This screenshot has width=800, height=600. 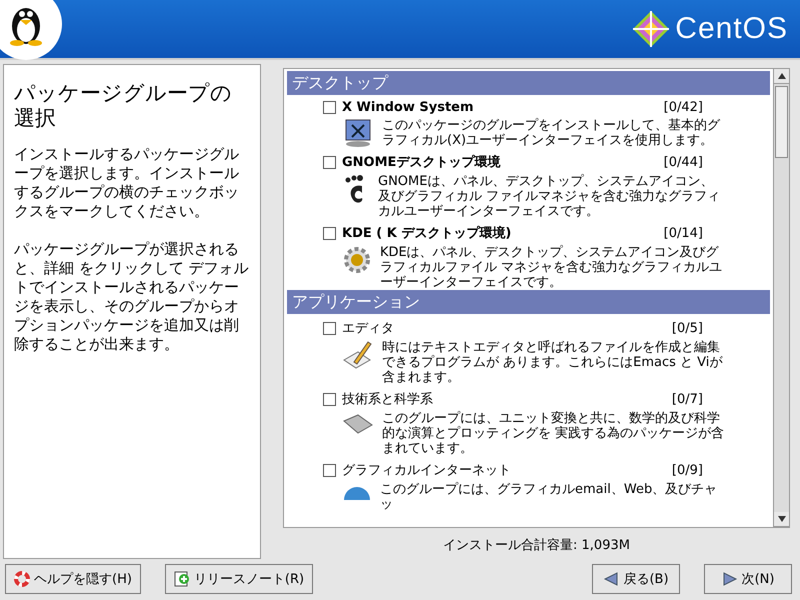 What do you see at coordinates (651, 29) in the screenshot?
I see `logo-icon` at bounding box center [651, 29].